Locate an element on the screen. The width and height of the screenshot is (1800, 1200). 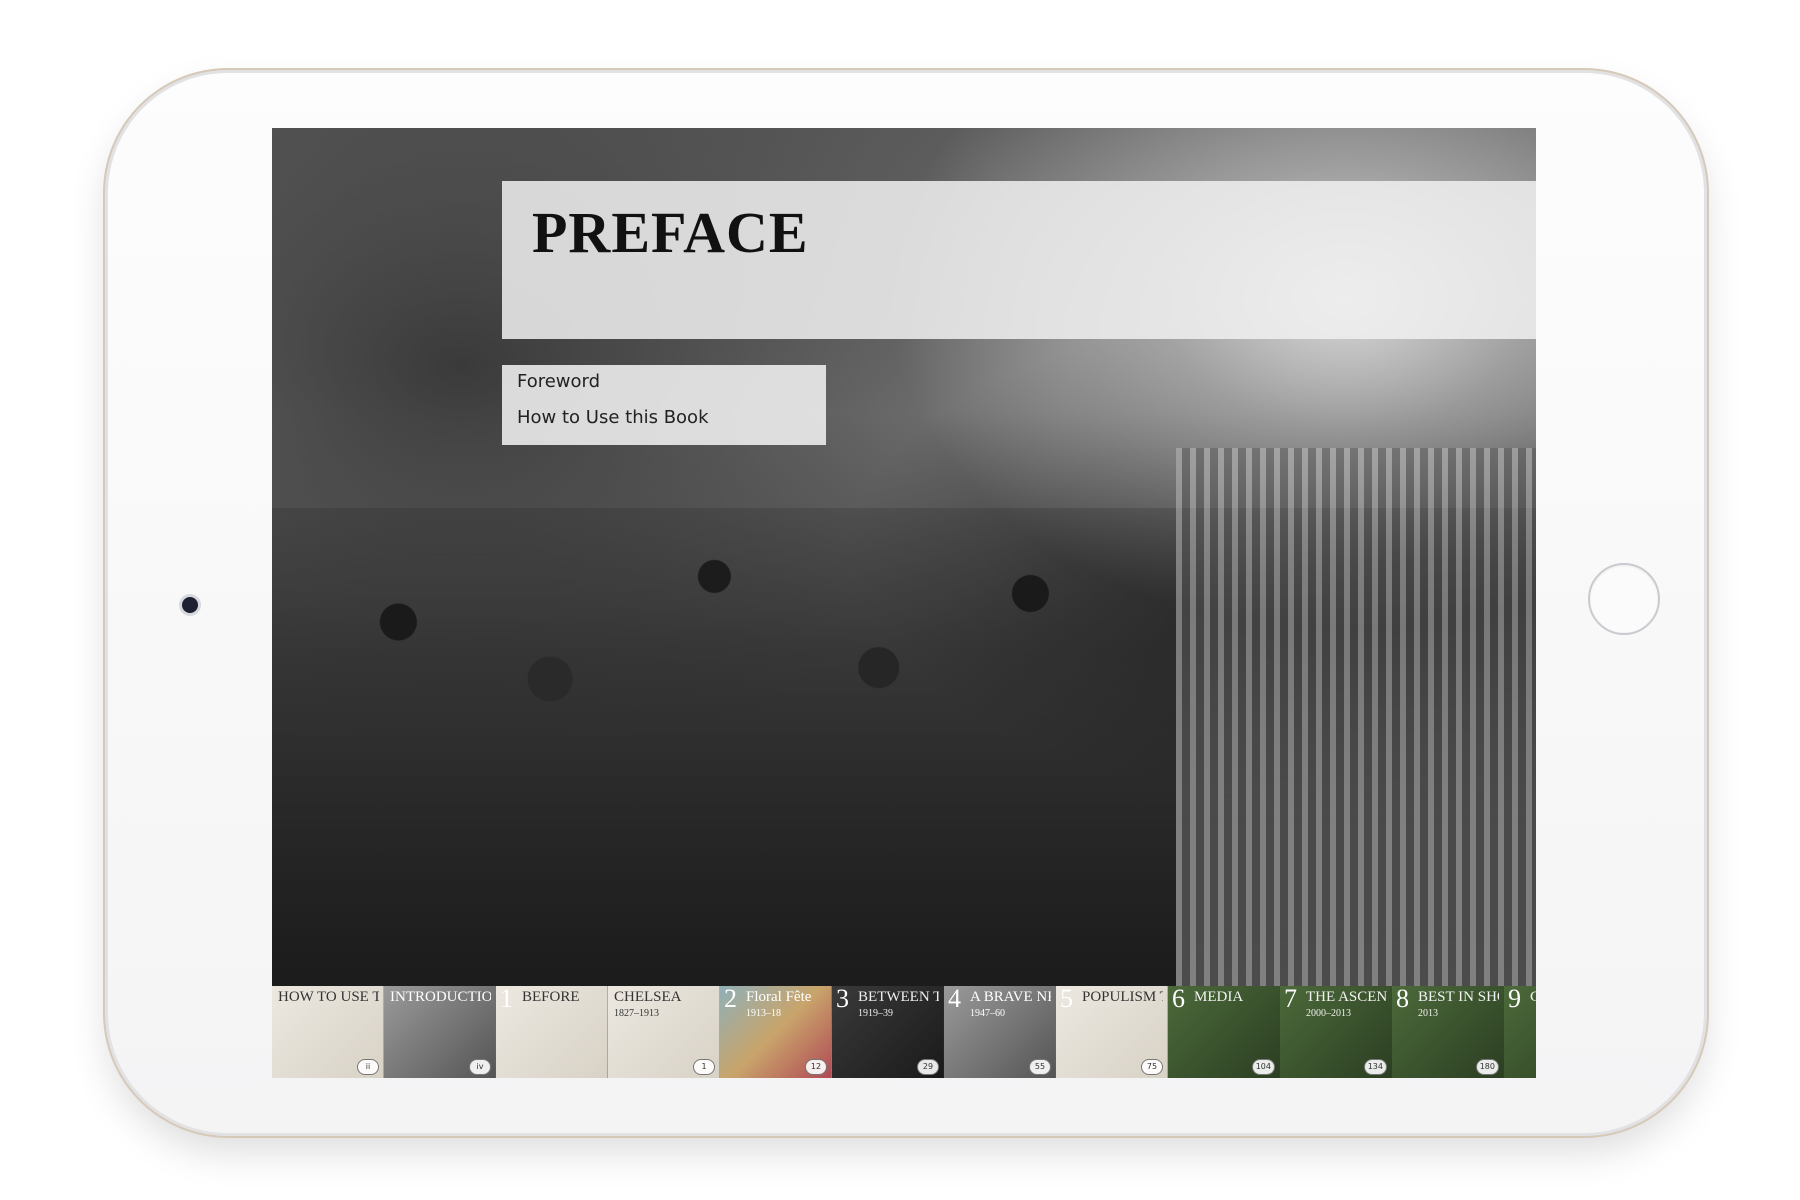
thumbnail-chapter-number: 1 is located at coordinates (506, 999).